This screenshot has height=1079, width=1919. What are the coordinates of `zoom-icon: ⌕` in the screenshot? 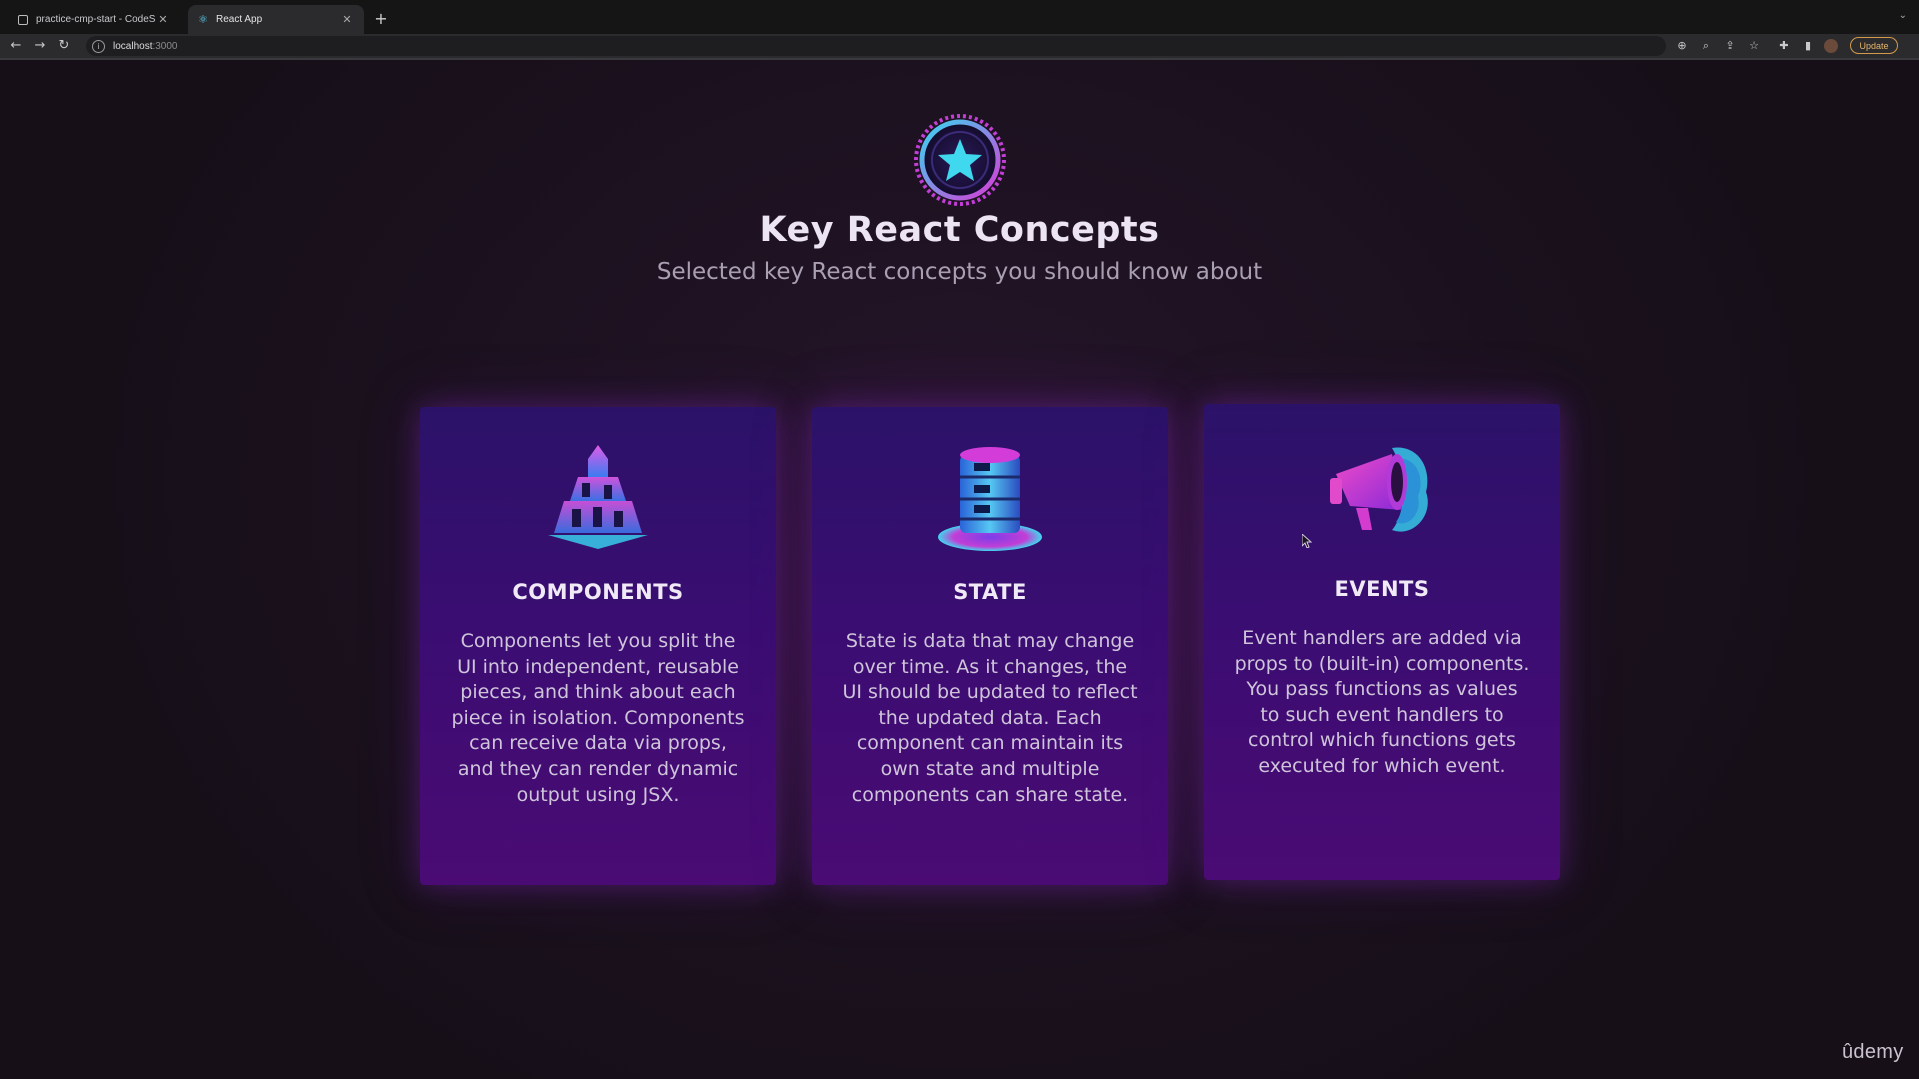 It's located at (1706, 46).